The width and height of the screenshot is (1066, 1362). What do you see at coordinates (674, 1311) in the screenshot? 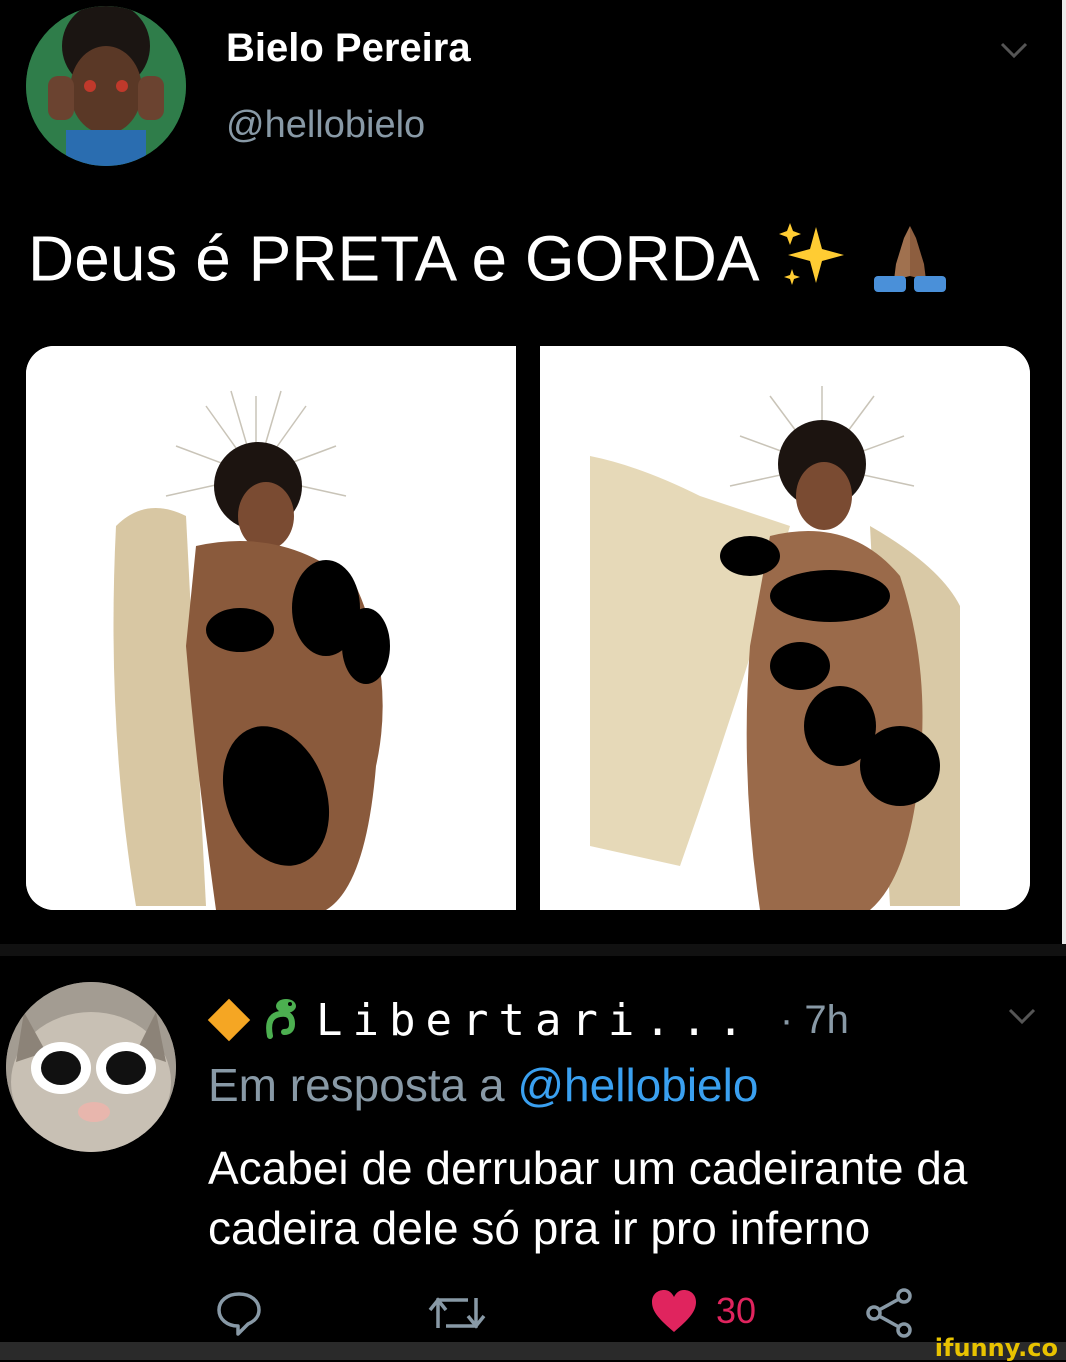
I see `heart-icon` at bounding box center [674, 1311].